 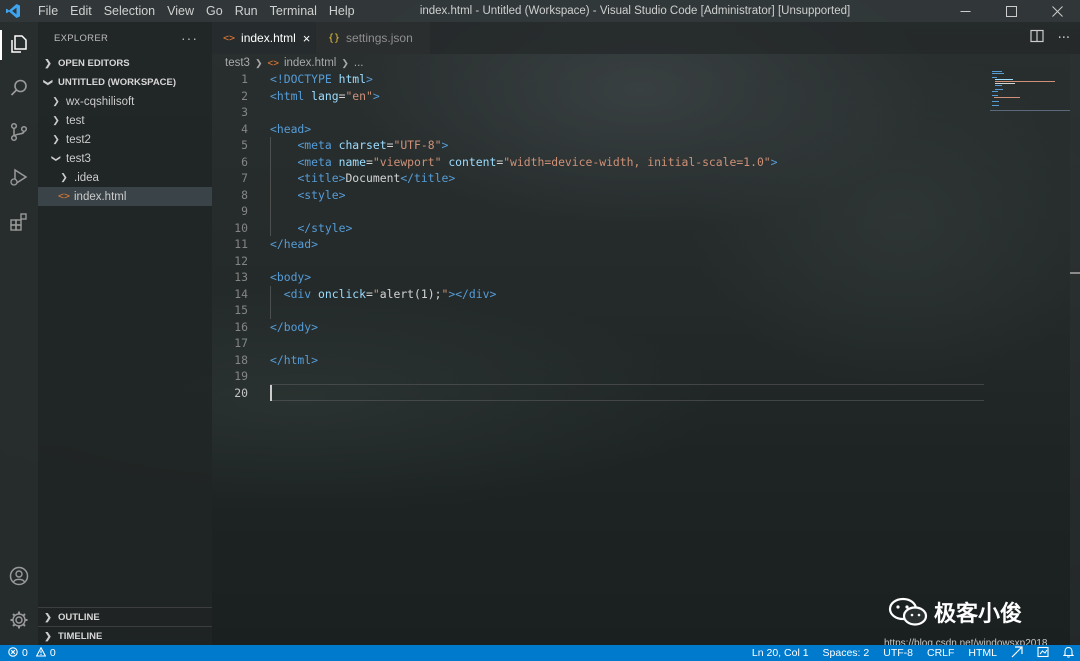 What do you see at coordinates (180, 11) in the screenshot?
I see `menu-view: View` at bounding box center [180, 11].